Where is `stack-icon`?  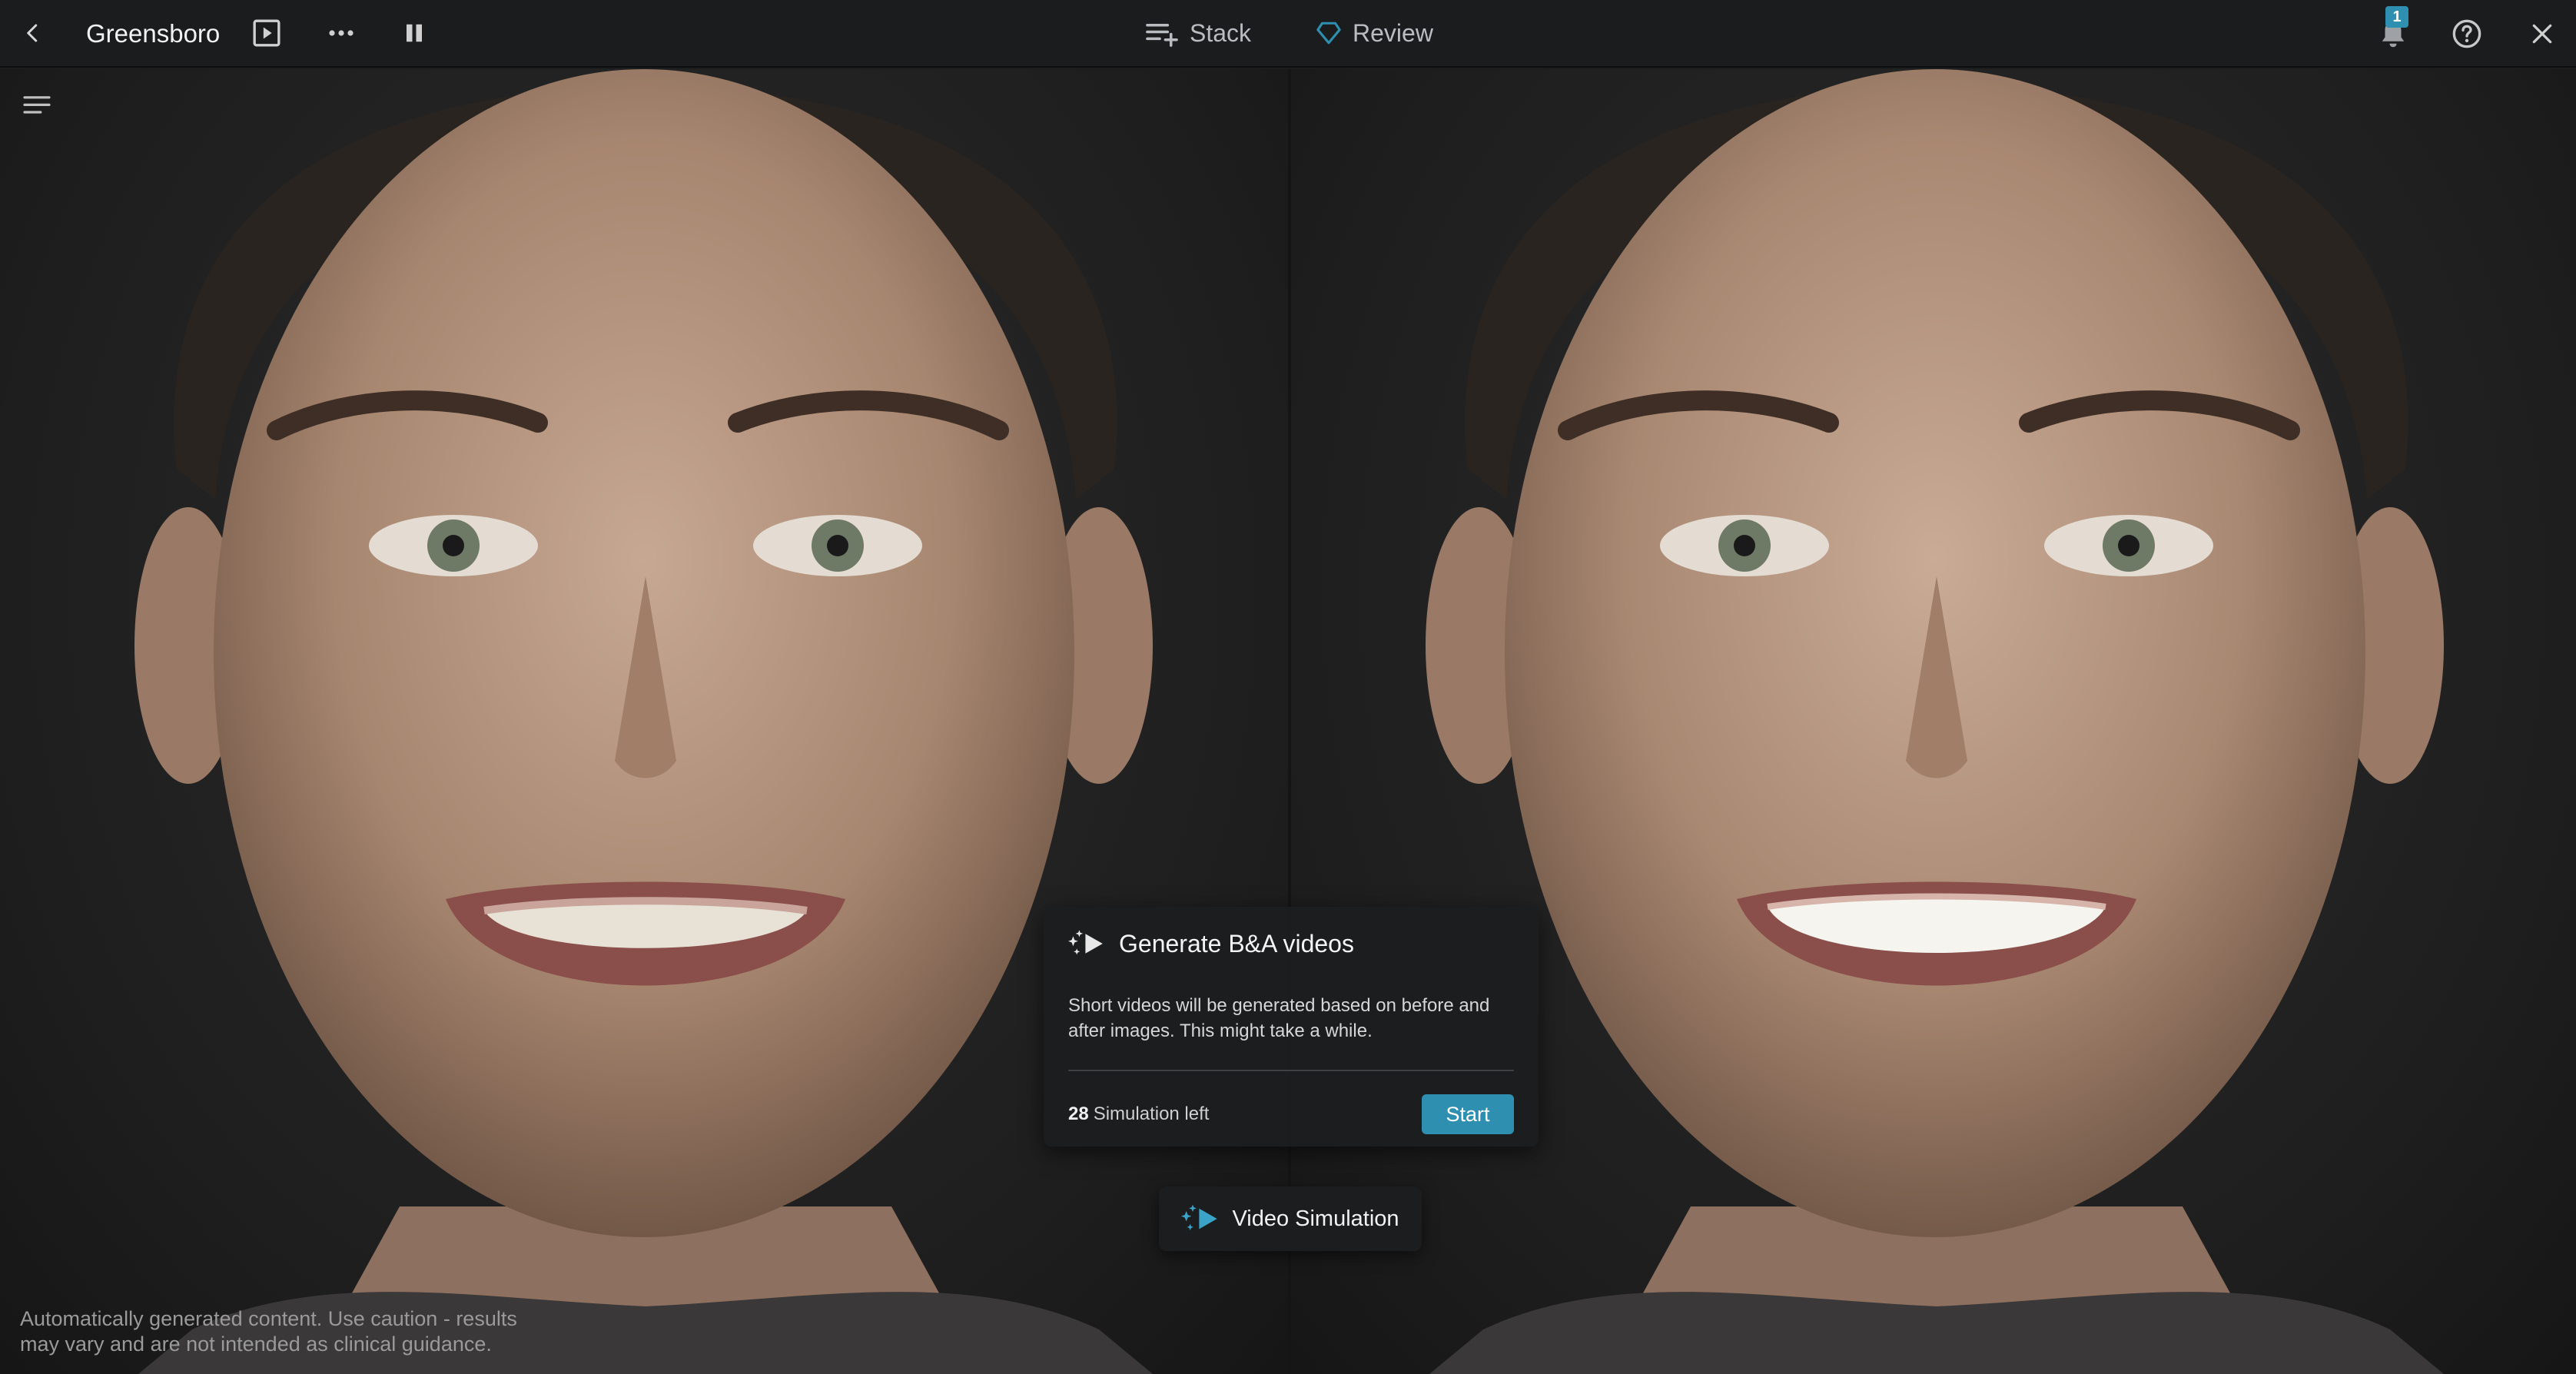
stack-icon is located at coordinates (1162, 35).